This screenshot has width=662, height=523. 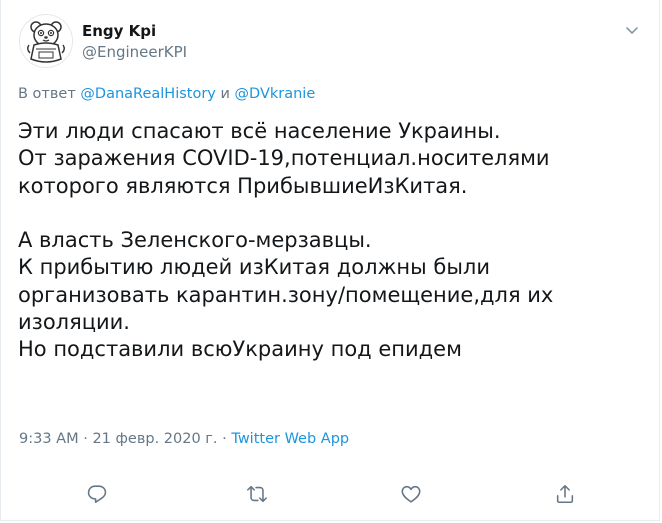 I want to click on tweet-source-link: Twitter Web App, so click(x=290, y=439).